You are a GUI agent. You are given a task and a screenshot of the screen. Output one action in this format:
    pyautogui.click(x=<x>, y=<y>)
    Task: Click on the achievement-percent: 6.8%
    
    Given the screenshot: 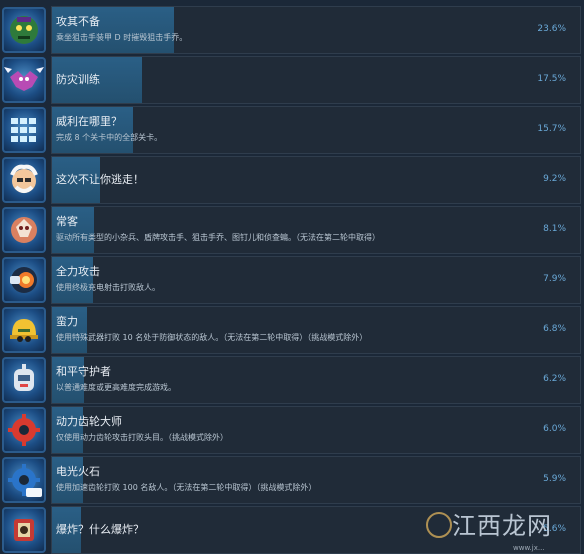 What is the action you would take?
    pyautogui.click(x=554, y=329)
    